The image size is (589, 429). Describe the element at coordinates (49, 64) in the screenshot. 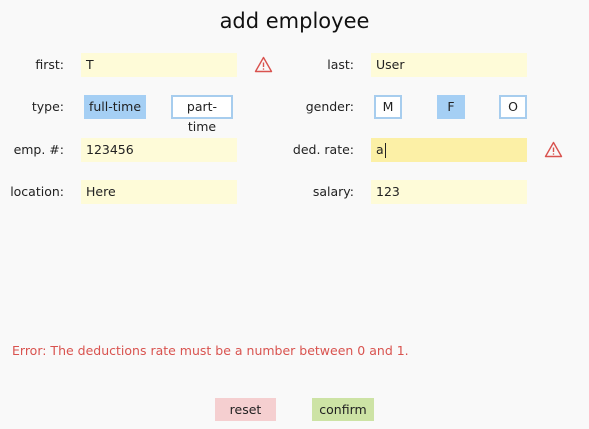

I see `first-name-label: first:` at that location.